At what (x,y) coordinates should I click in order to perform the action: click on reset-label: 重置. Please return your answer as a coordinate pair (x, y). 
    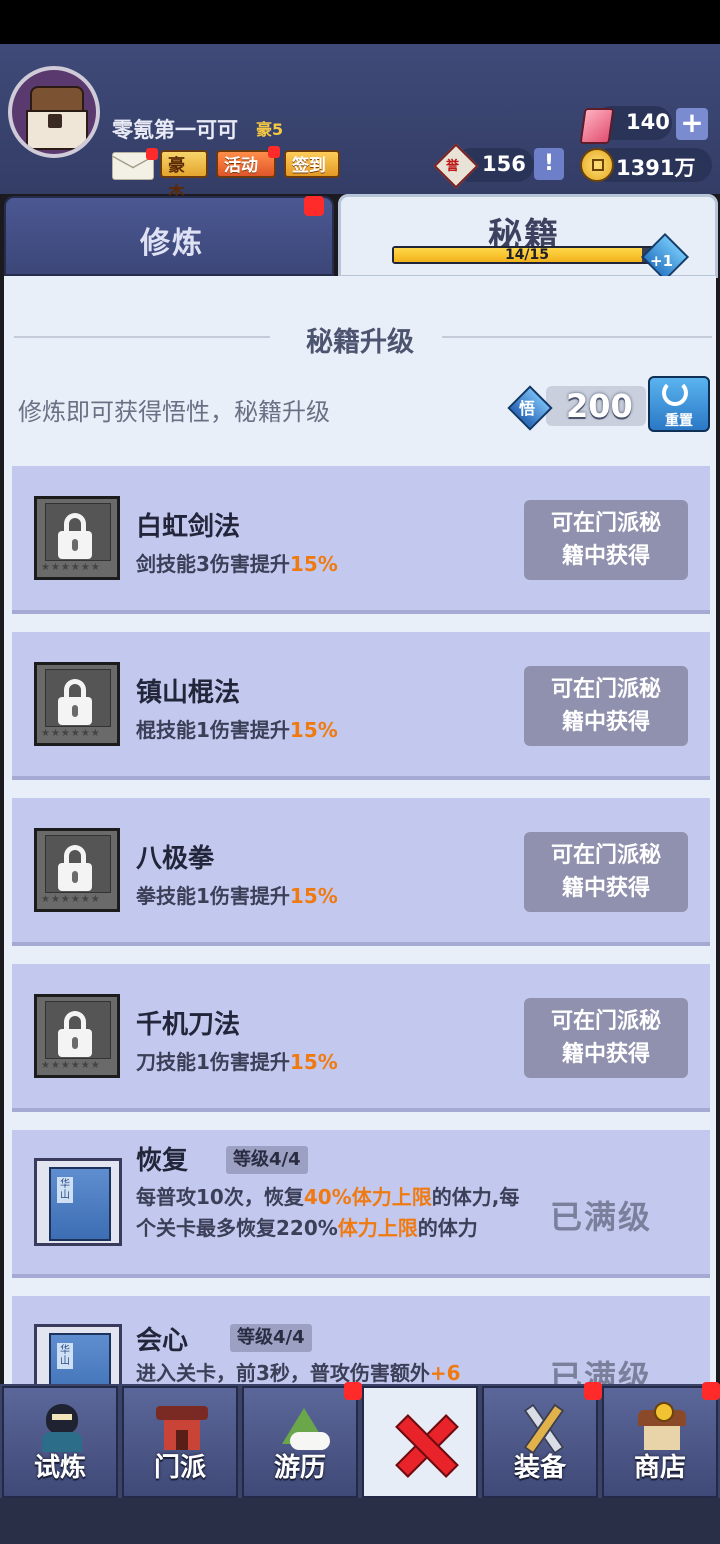
    Looking at the image, I should click on (679, 421).